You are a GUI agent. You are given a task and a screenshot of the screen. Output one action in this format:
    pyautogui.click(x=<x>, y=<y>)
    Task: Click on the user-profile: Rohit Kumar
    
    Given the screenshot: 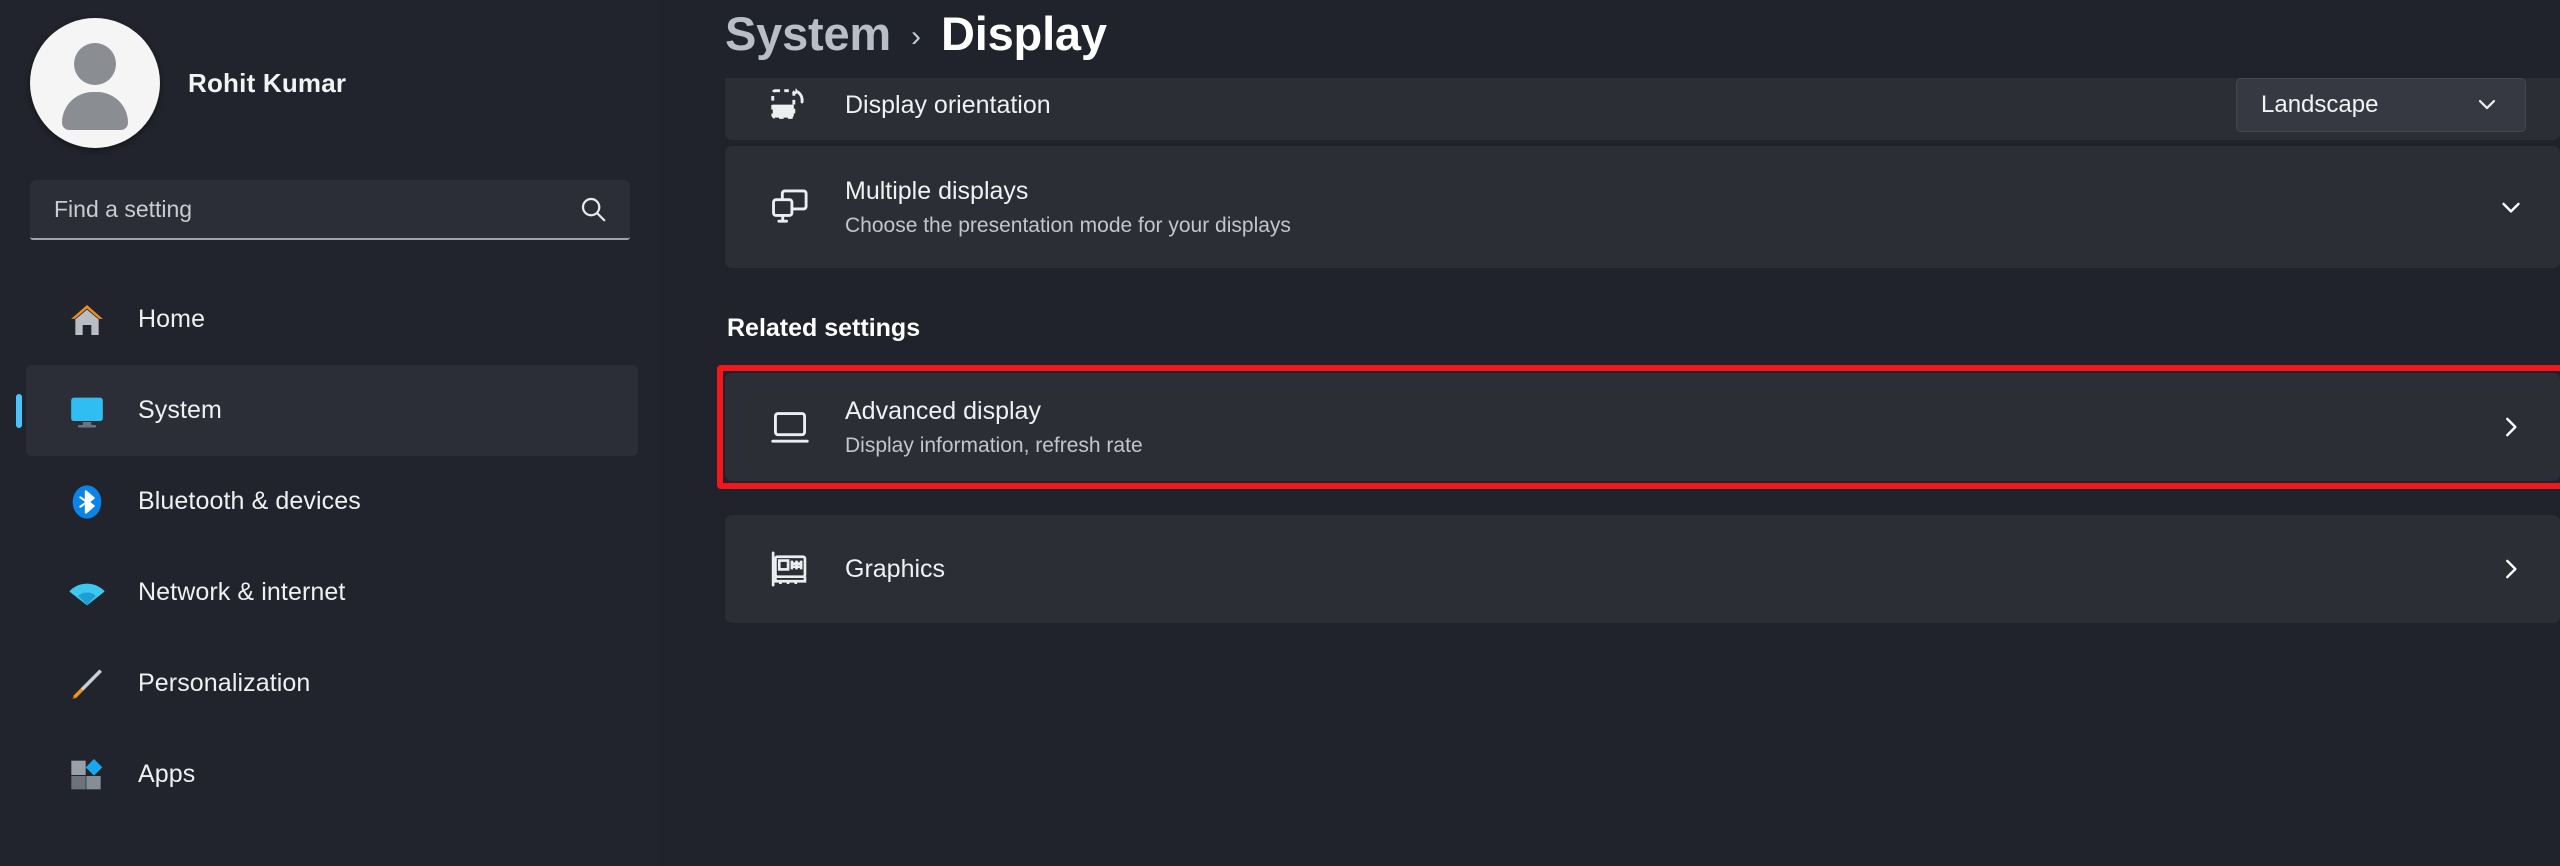 What is the action you would take?
    pyautogui.click(x=330, y=83)
    